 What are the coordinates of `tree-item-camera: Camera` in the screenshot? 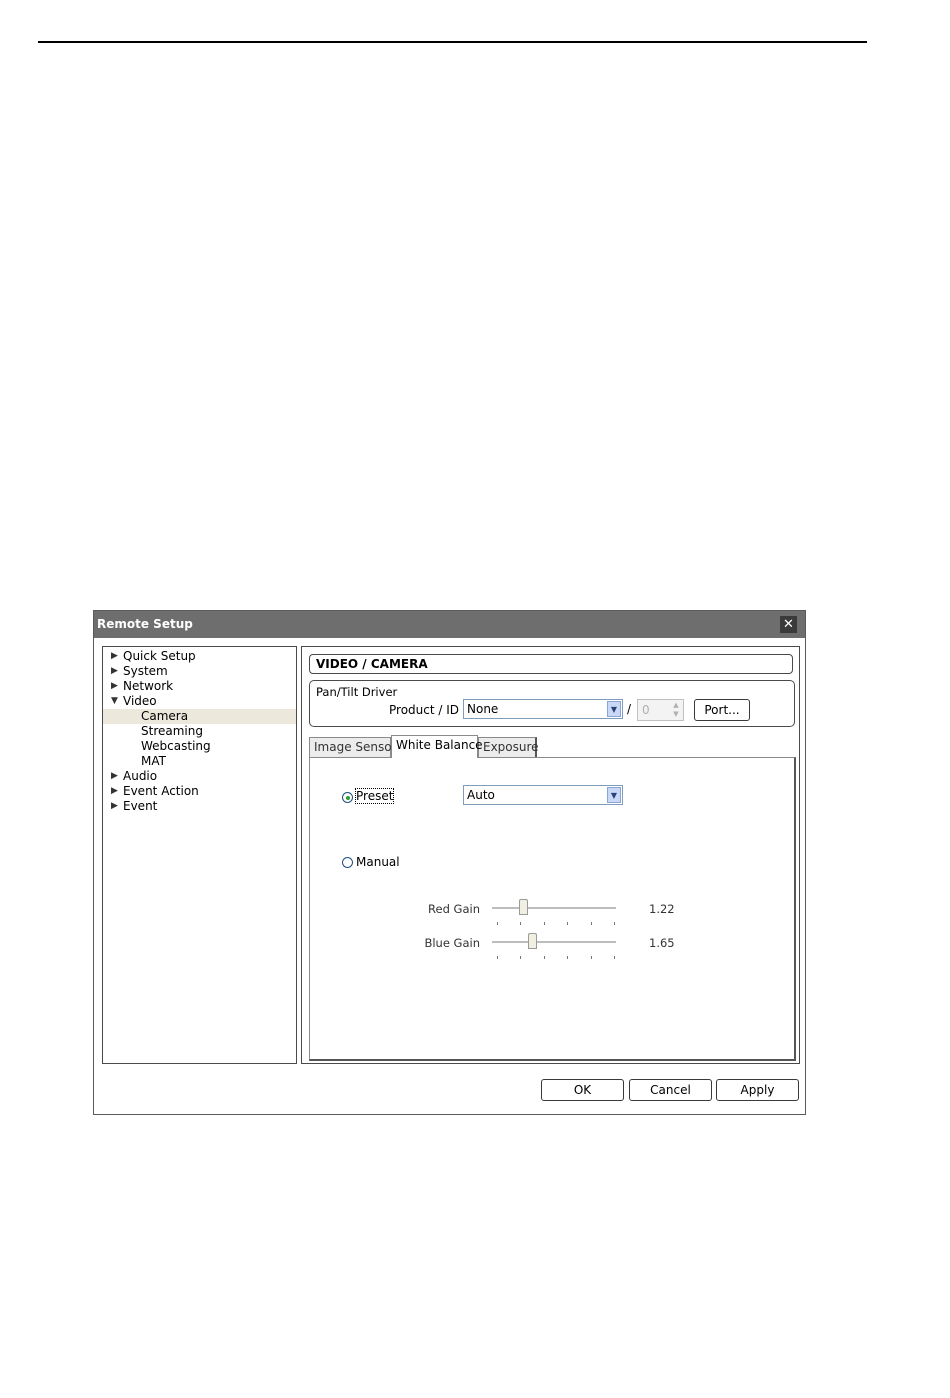 It's located at (199, 716).